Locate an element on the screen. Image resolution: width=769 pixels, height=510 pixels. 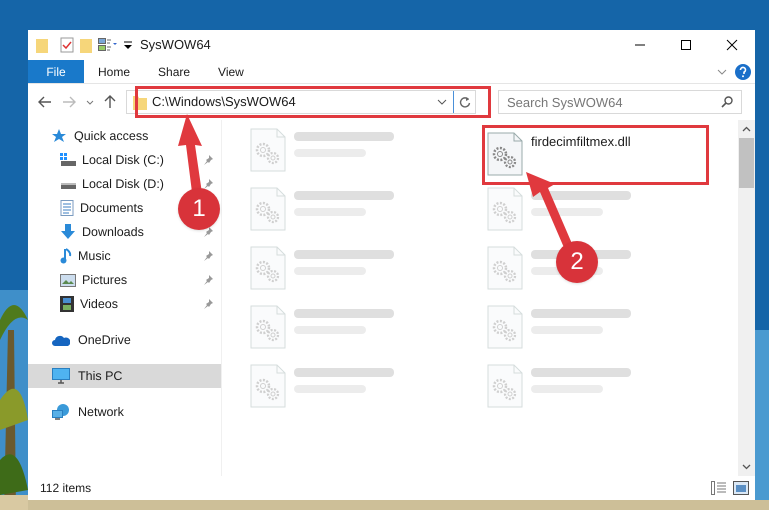
monitor-icon is located at coordinates (61, 376).